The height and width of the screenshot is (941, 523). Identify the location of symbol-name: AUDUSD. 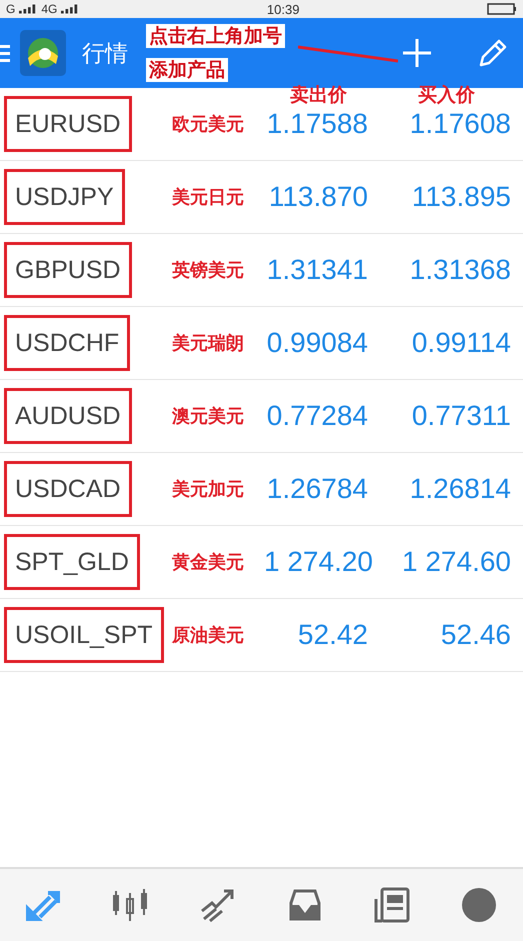
(68, 416).